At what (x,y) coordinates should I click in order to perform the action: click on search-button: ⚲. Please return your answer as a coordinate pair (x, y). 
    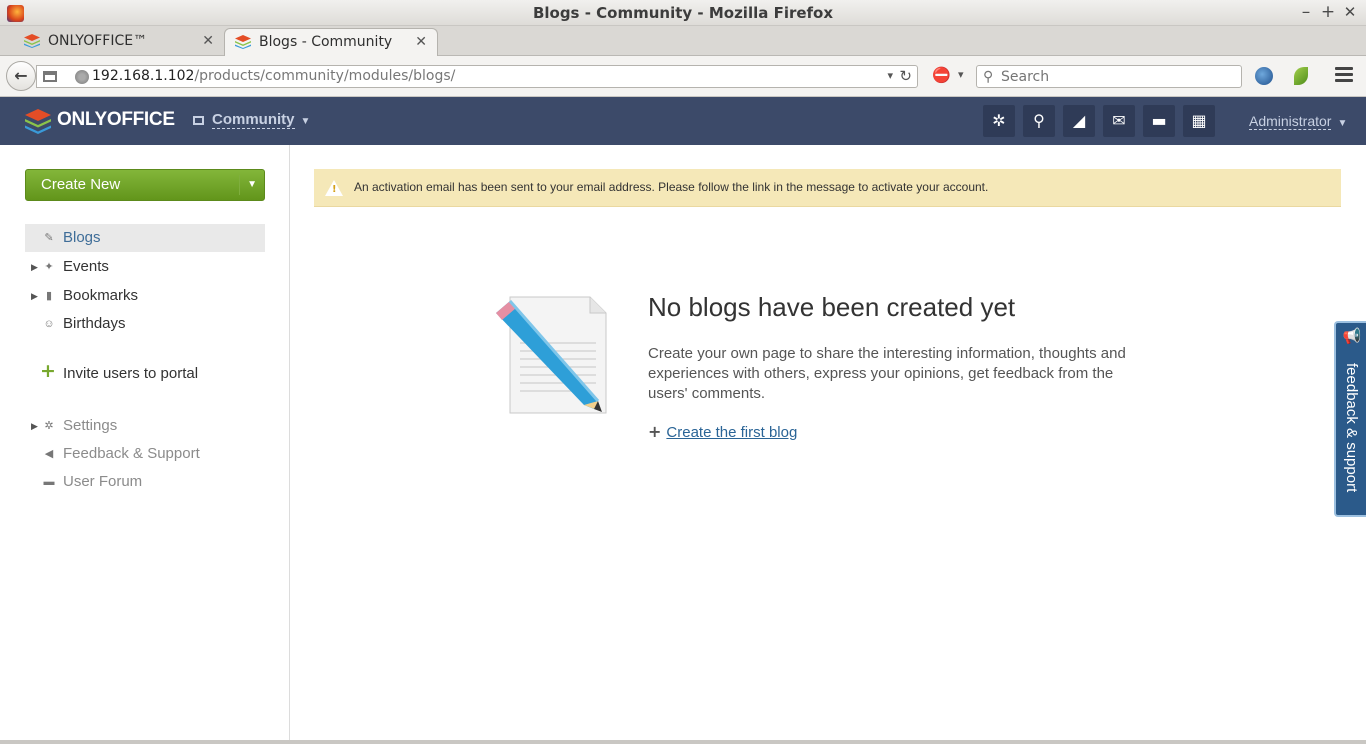
    Looking at the image, I should click on (1039, 121).